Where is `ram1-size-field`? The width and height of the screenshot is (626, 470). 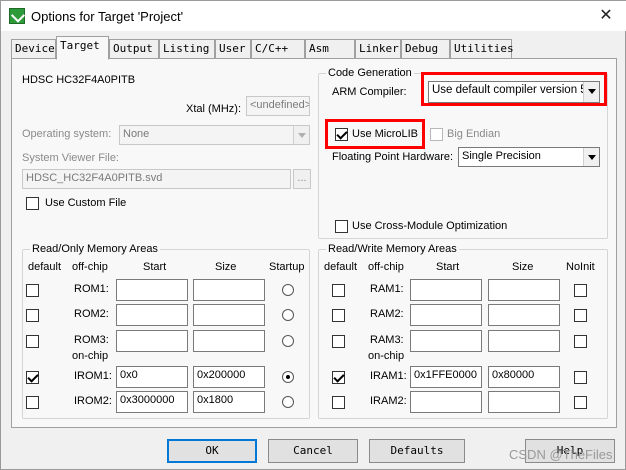 ram1-size-field is located at coordinates (524, 290).